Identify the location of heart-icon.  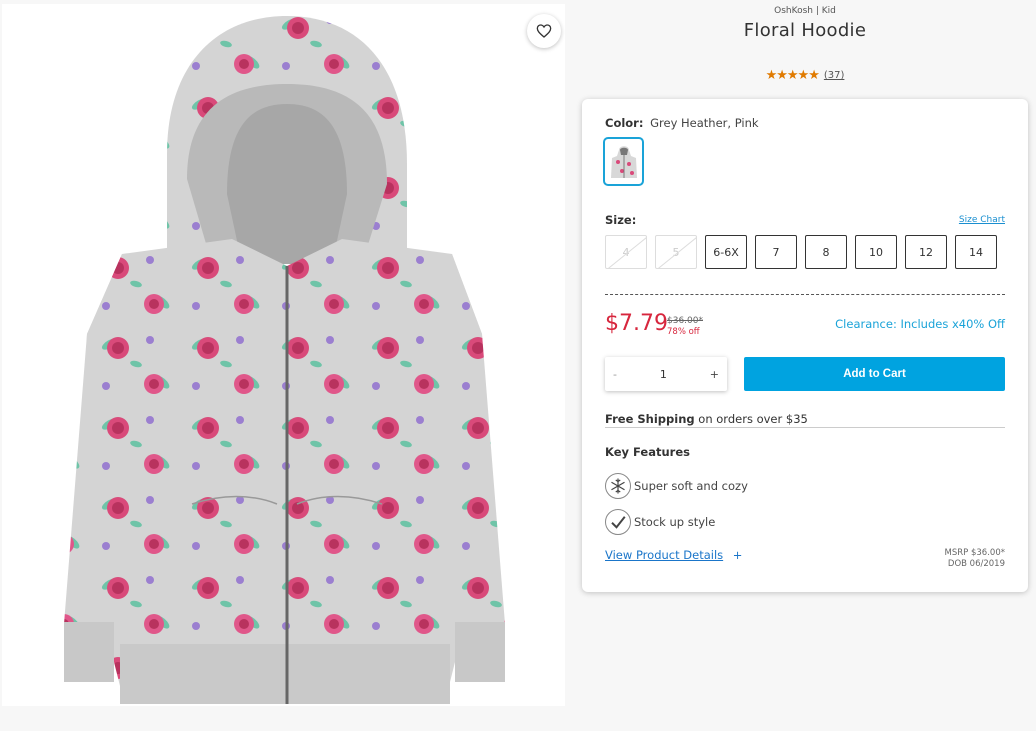
(544, 31).